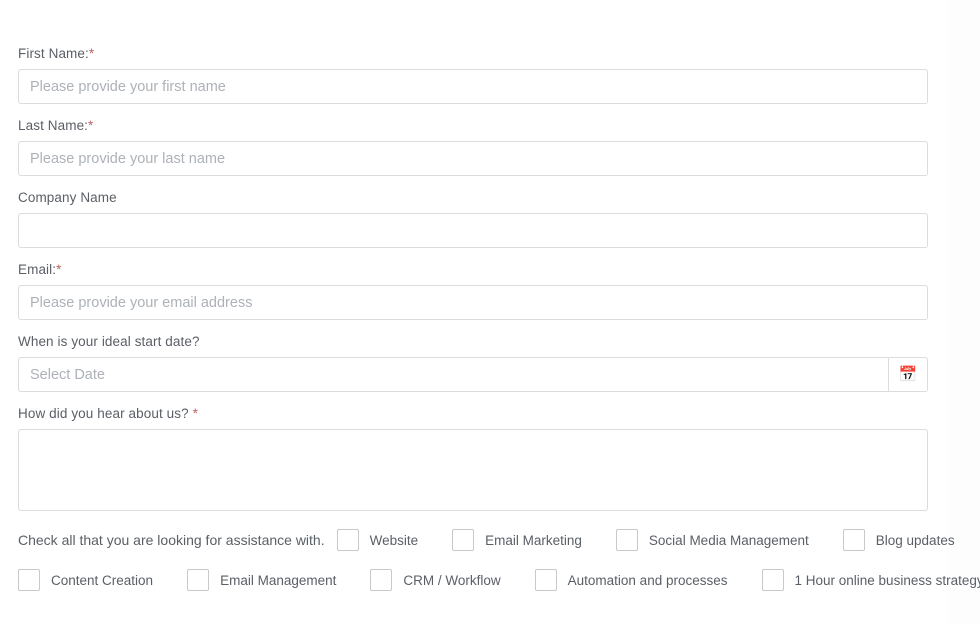 This screenshot has width=980, height=624. What do you see at coordinates (453, 374) in the screenshot?
I see `start-date-input` at bounding box center [453, 374].